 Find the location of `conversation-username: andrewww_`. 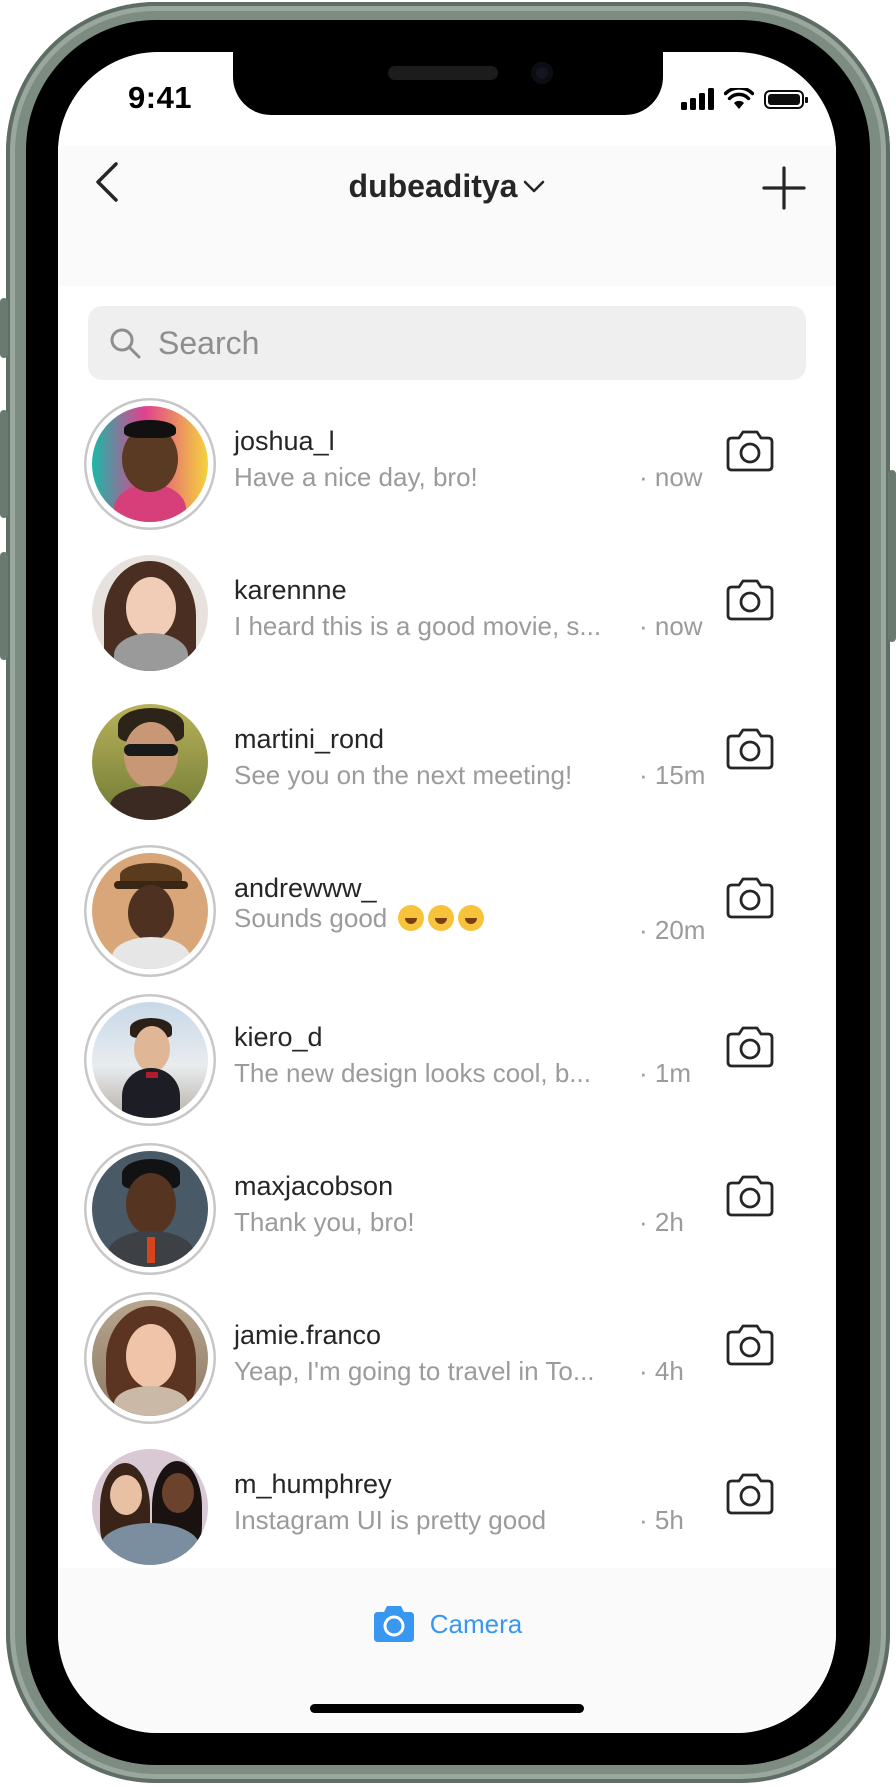

conversation-username: andrewww_ is located at coordinates (305, 888).